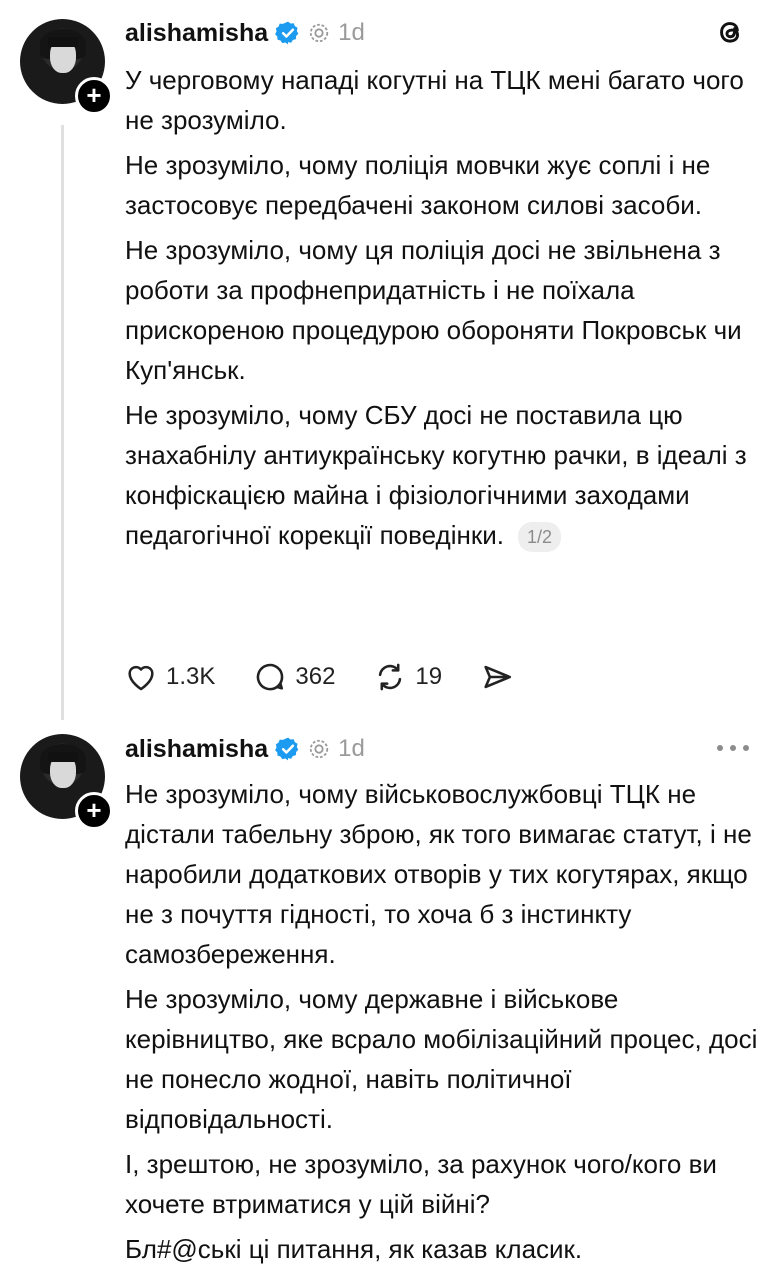 This screenshot has width=778, height=1280. I want to click on heart-icon, so click(141, 678).